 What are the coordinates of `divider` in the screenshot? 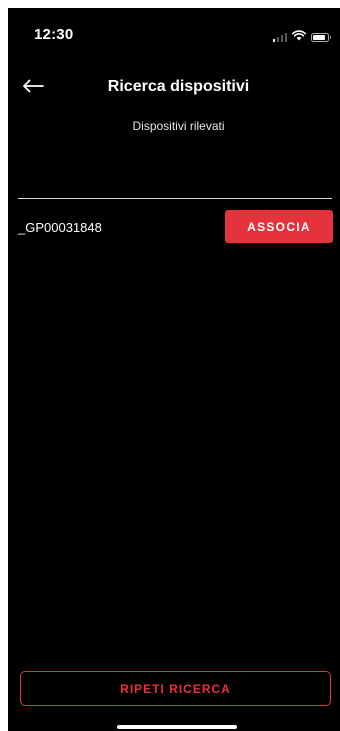 It's located at (175, 198).